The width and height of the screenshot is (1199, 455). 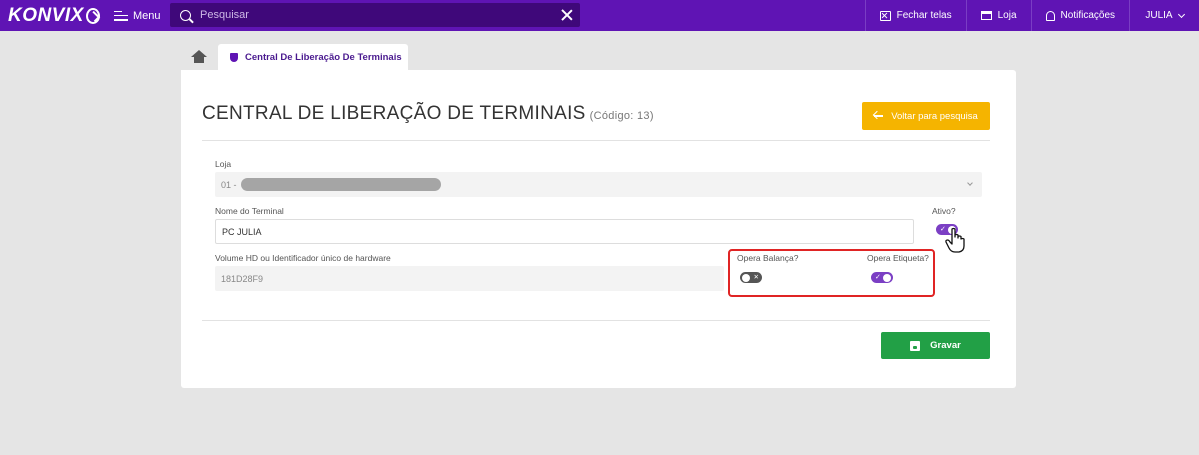 I want to click on back-to-search-button: Voltar para pesquisa, so click(x=926, y=116).